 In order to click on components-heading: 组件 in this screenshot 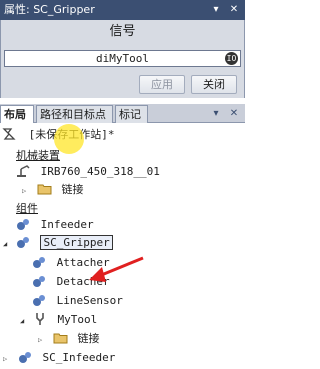, I will do `click(27, 208)`.